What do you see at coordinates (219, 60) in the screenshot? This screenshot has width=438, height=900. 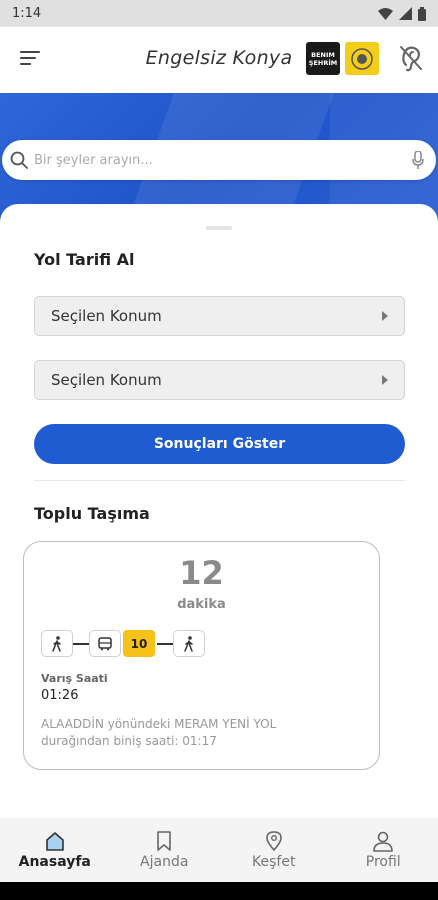 I see `app-header: Engelsiz Konya BENIM ŞEHRİM` at bounding box center [219, 60].